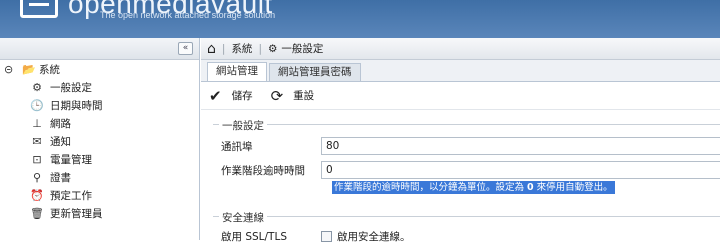 The image size is (720, 246). I want to click on refresh-icon: ⟳, so click(277, 95).